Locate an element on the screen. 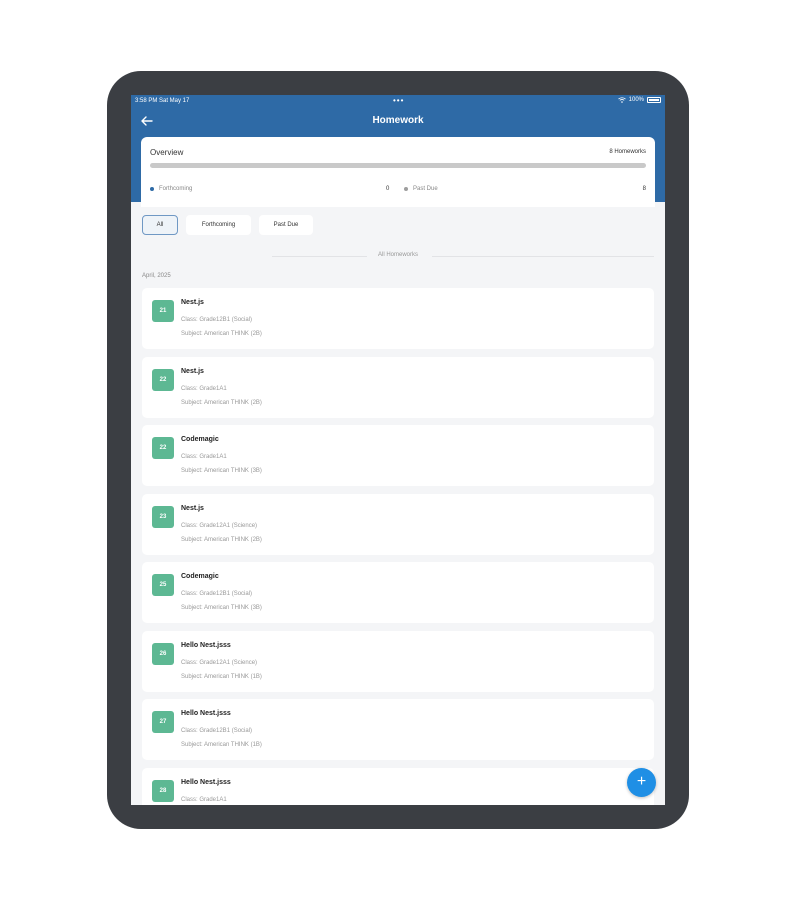 This screenshot has width=795, height=900. add-homework-button: + is located at coordinates (641, 782).